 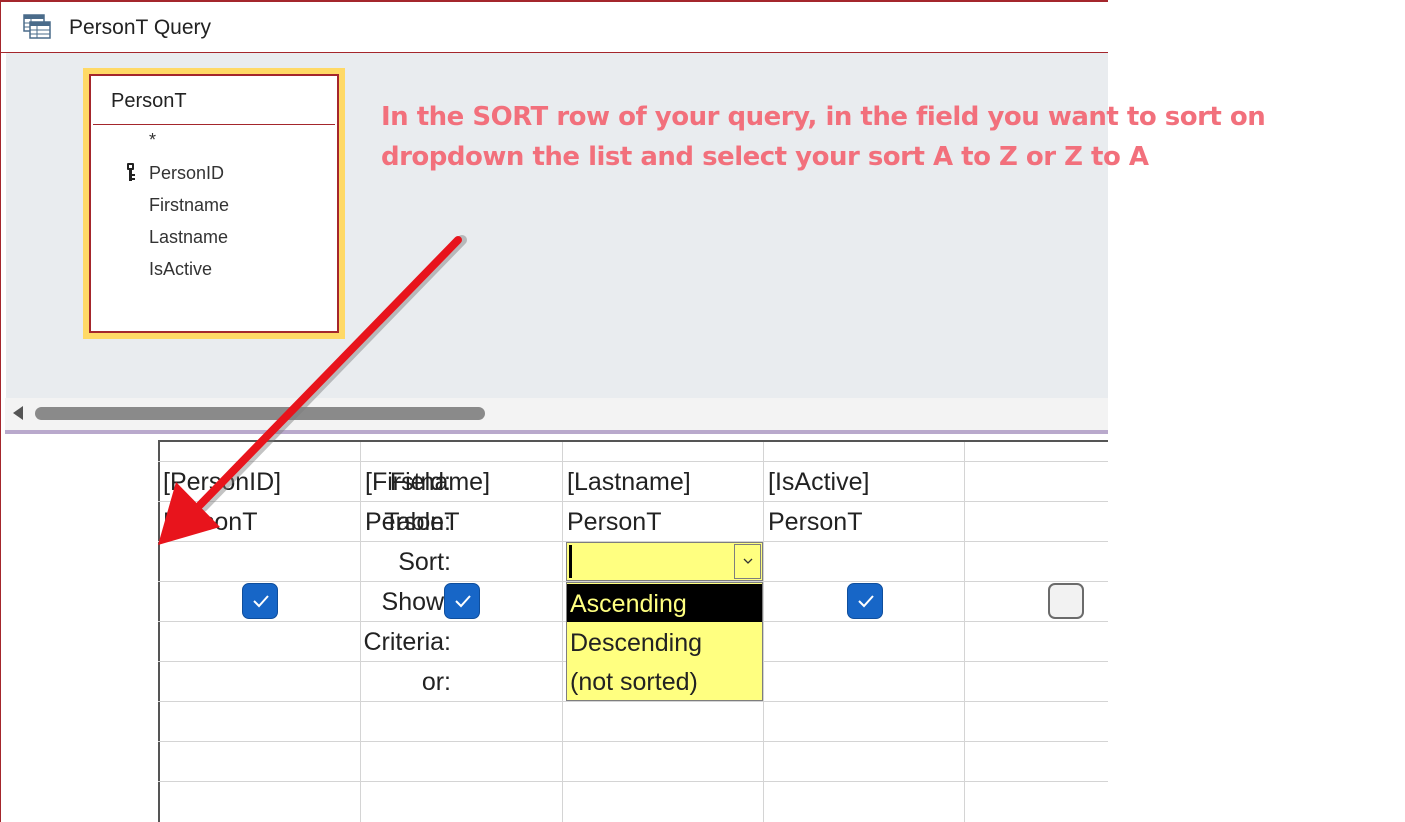 What do you see at coordinates (818, 482) in the screenshot?
I see `field-cell-col4: [IsActive]` at bounding box center [818, 482].